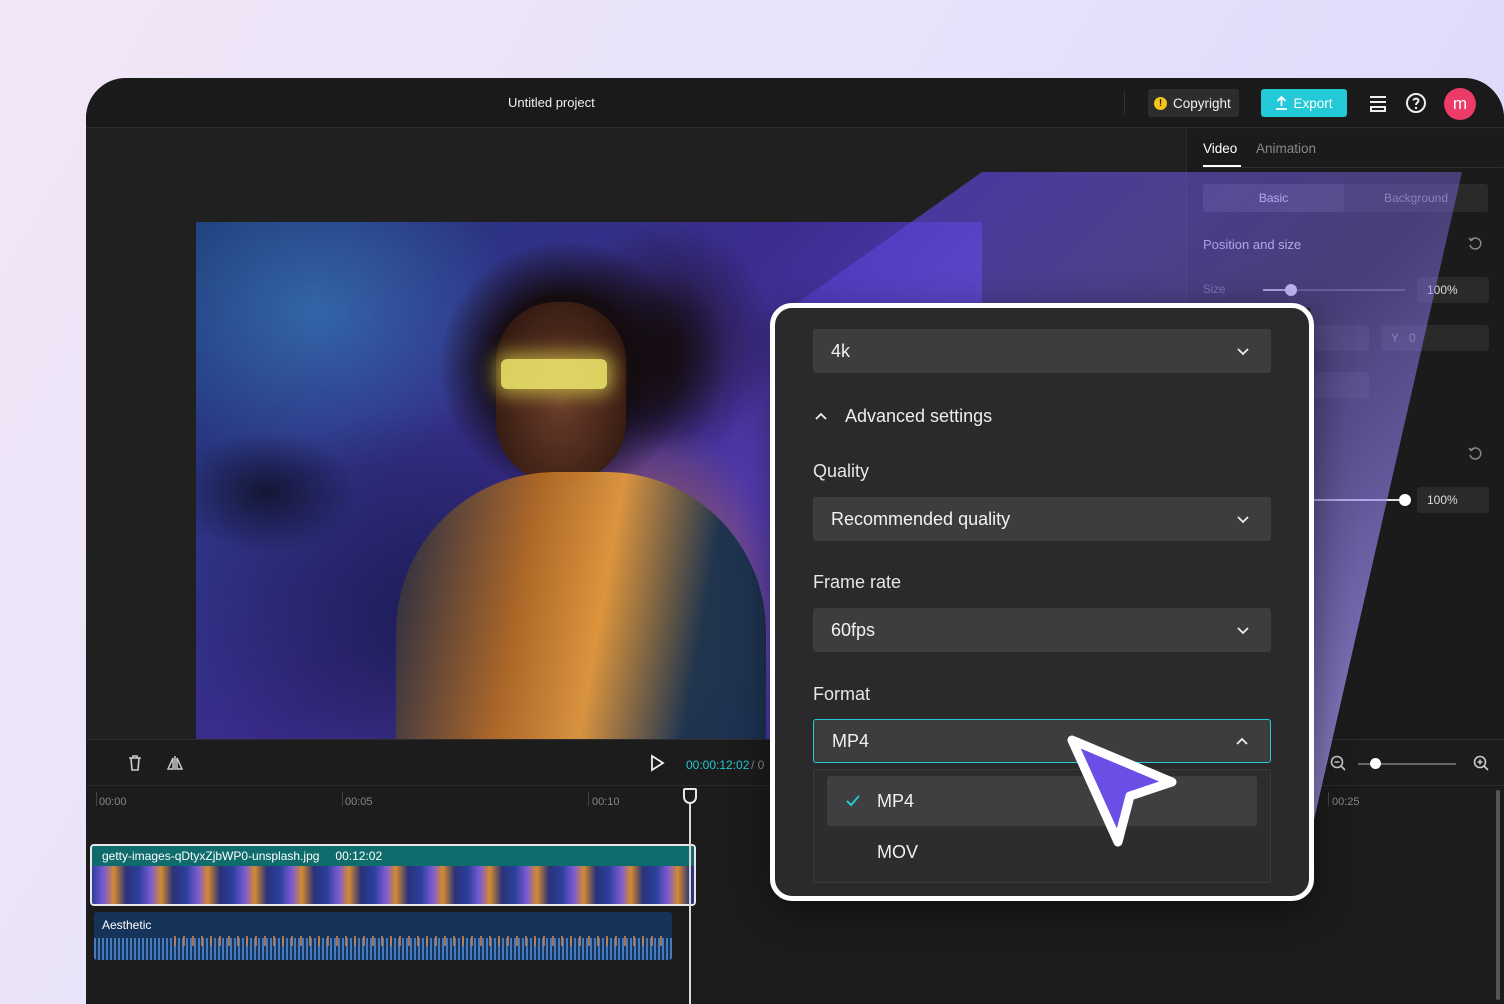  I want to click on playhead-line, so click(690, 897).